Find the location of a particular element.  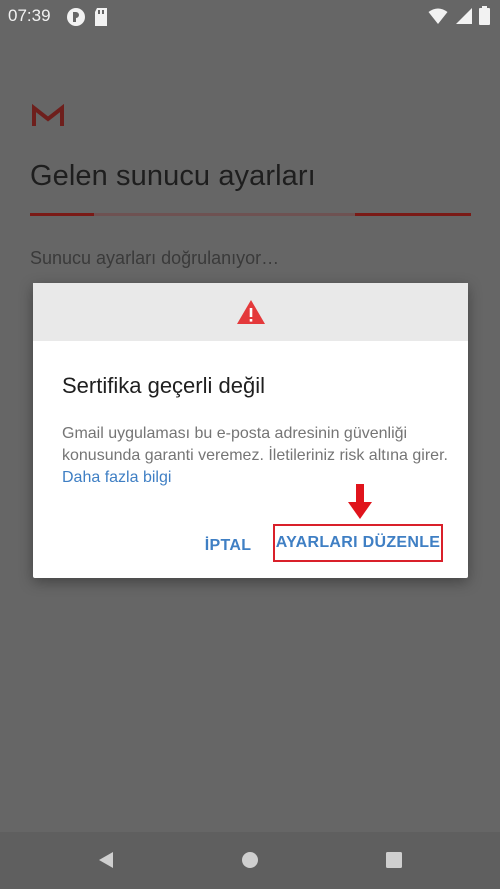

recents-icon is located at coordinates (394, 860).